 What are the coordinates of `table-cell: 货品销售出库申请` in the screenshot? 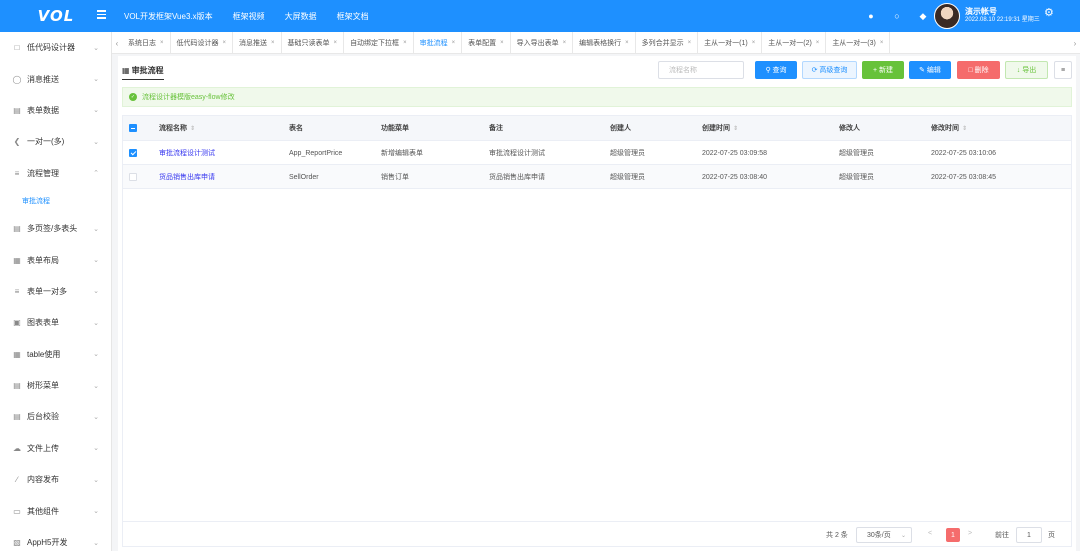 It's located at (187, 177).